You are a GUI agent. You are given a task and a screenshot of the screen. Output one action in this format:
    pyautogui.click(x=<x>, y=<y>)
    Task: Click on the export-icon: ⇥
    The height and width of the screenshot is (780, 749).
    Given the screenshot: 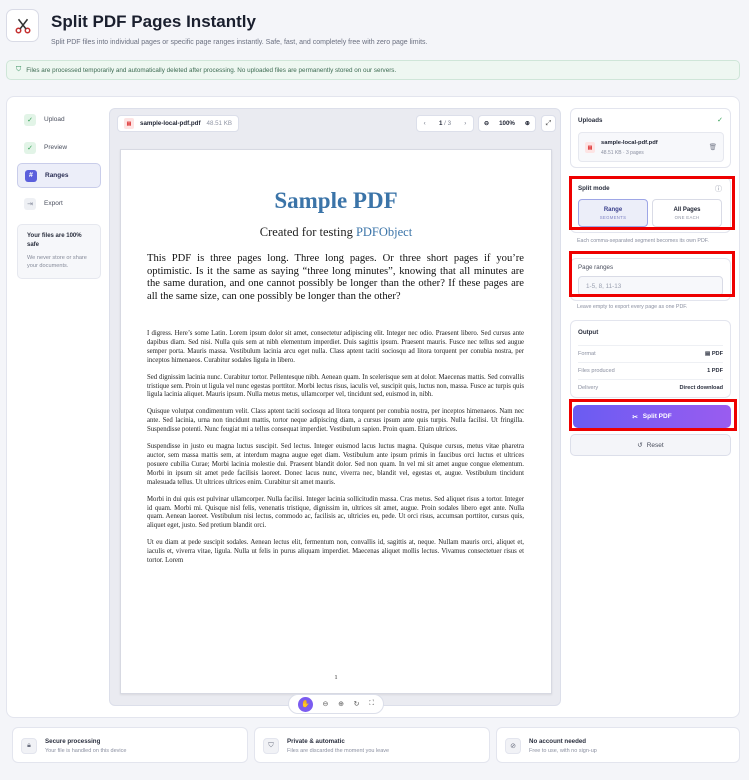 What is the action you would take?
    pyautogui.click(x=30, y=203)
    